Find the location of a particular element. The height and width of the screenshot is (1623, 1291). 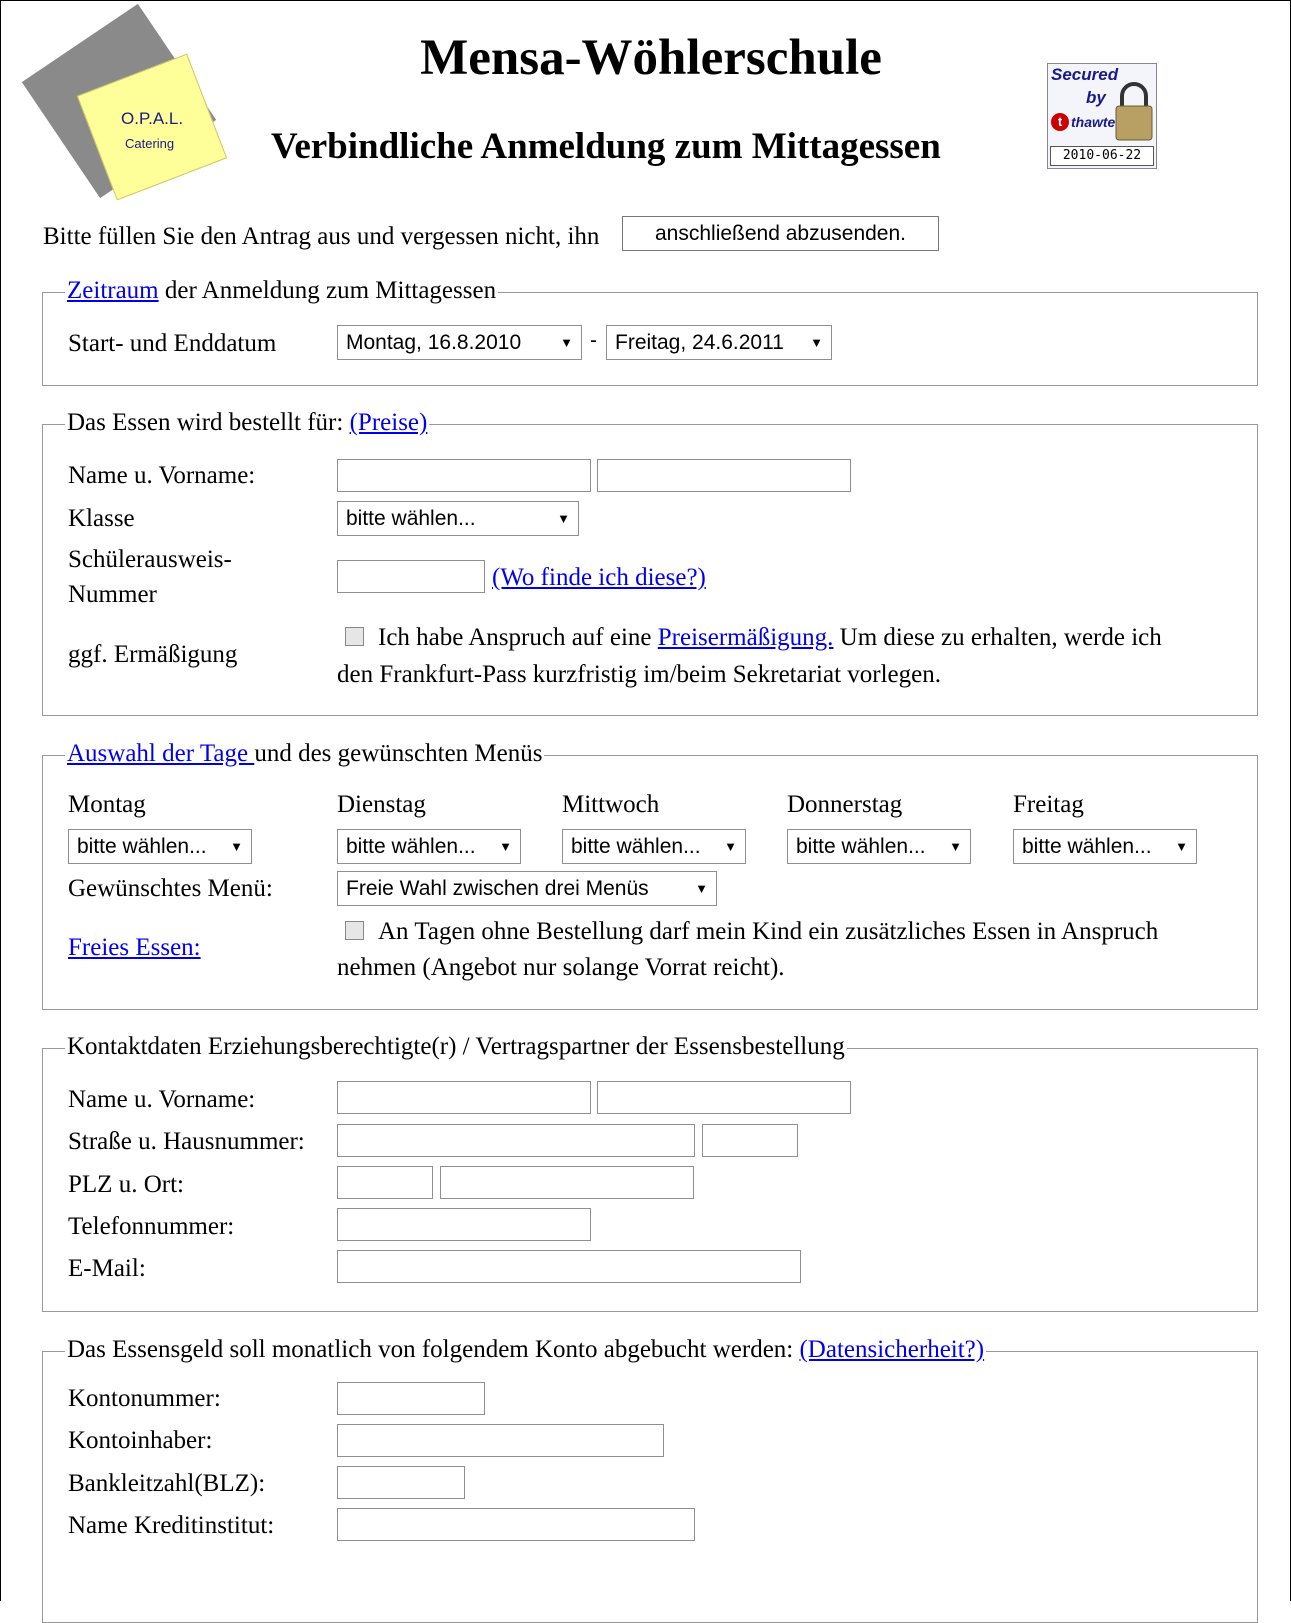

student-lastname-input is located at coordinates (464, 475).